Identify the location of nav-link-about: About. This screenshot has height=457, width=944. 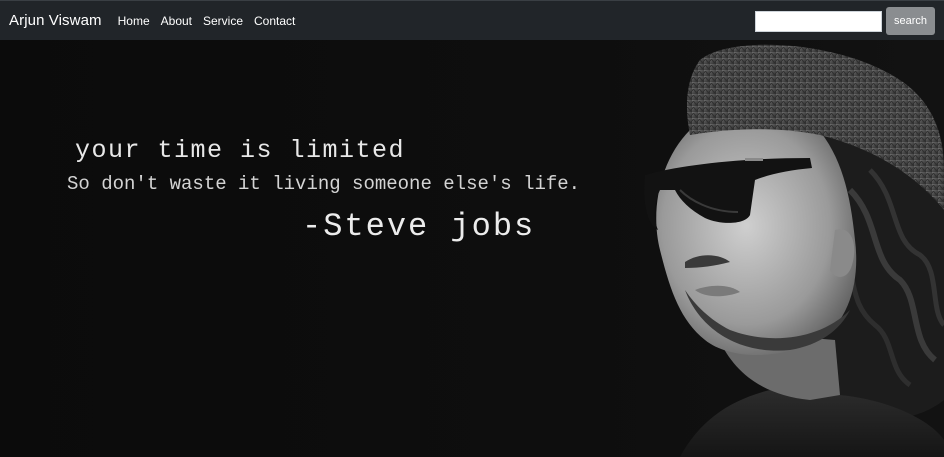
(176, 21).